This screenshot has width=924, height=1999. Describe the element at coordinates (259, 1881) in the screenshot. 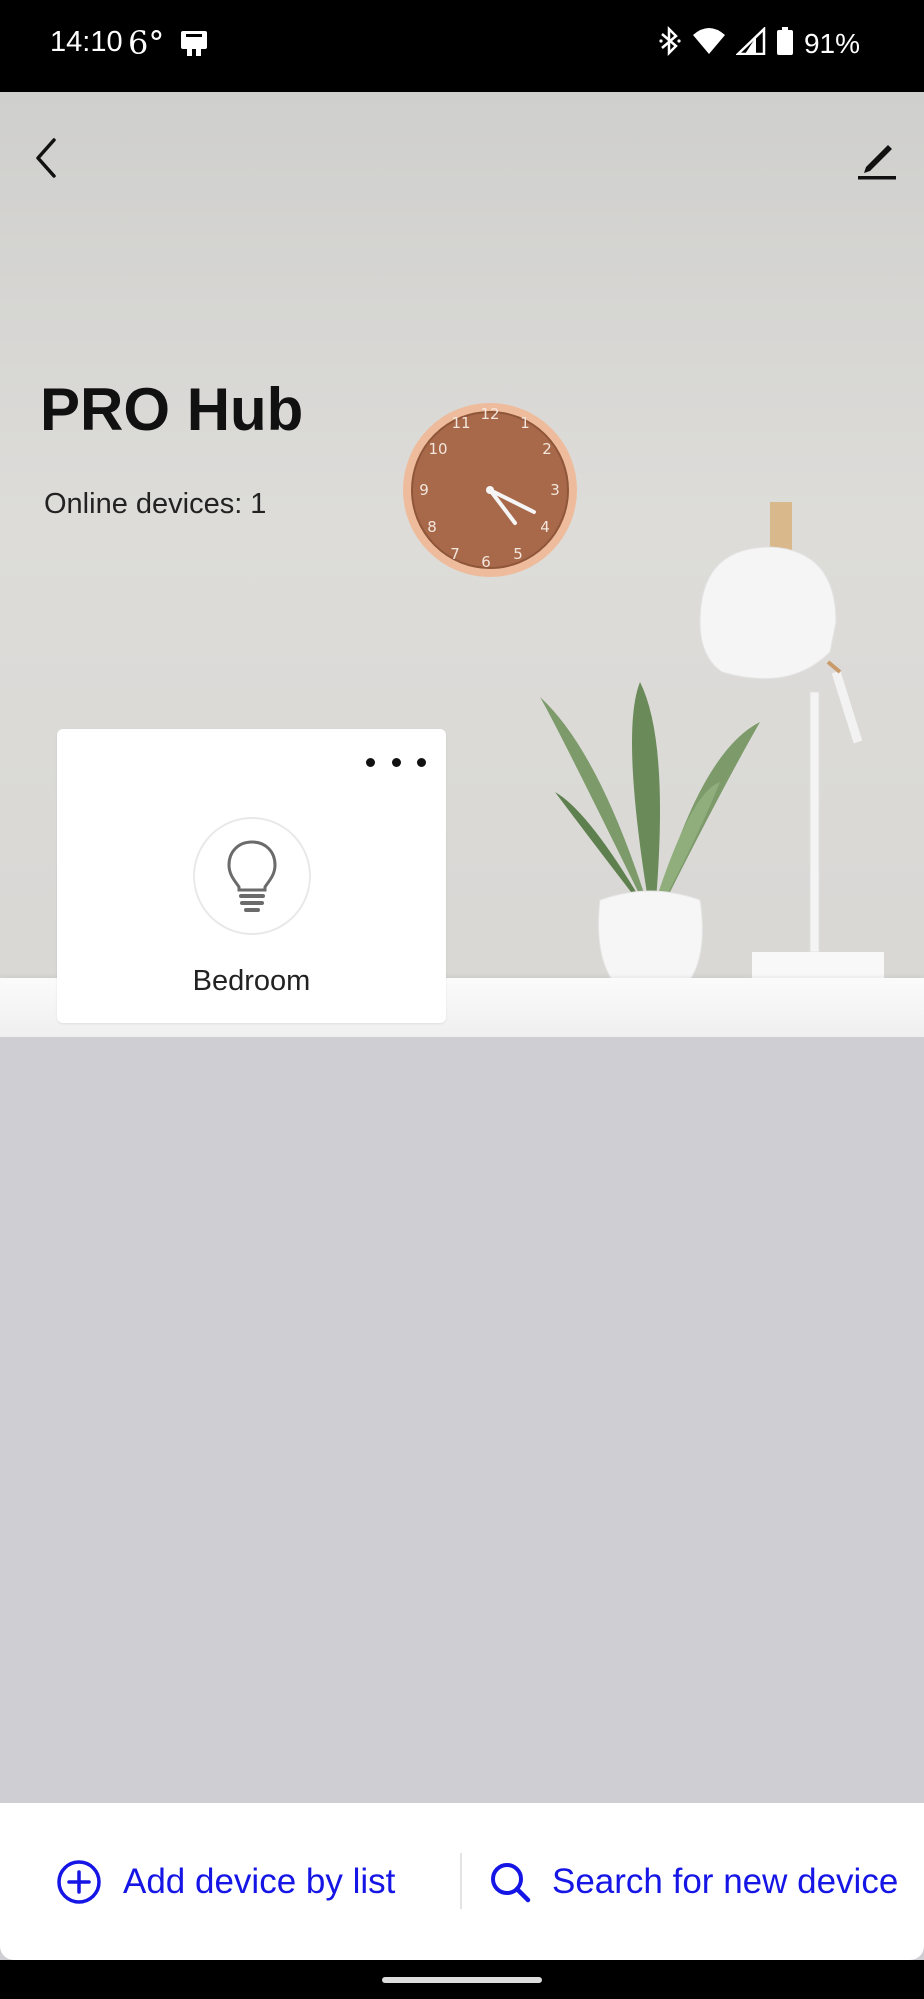

I see `add-device-label: Add device by list` at that location.